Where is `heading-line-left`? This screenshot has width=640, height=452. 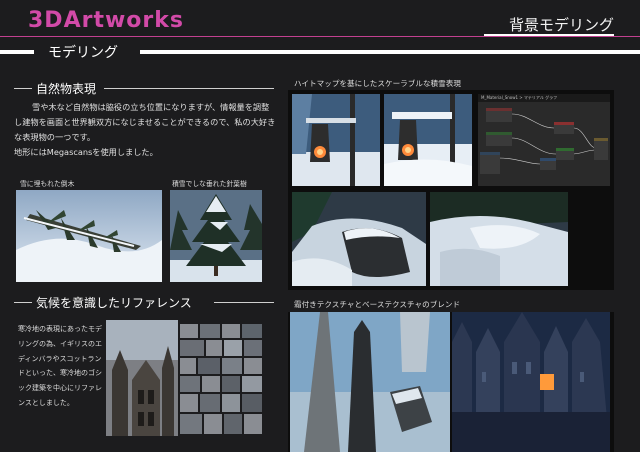 heading-line-left is located at coordinates (23, 88).